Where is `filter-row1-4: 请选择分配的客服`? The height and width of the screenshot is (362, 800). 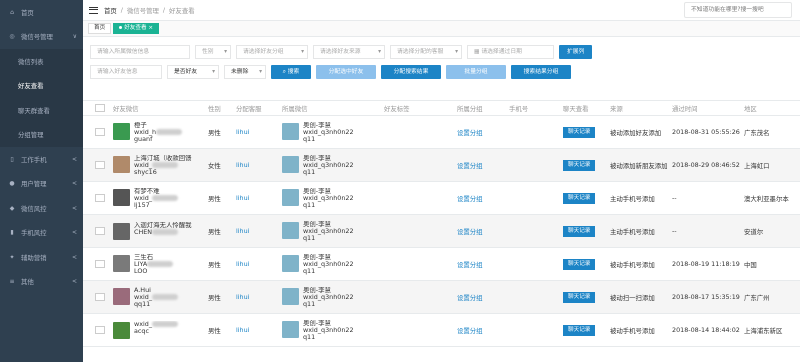
filter-row1-4: 请选择分配的客服 is located at coordinates (426, 52).